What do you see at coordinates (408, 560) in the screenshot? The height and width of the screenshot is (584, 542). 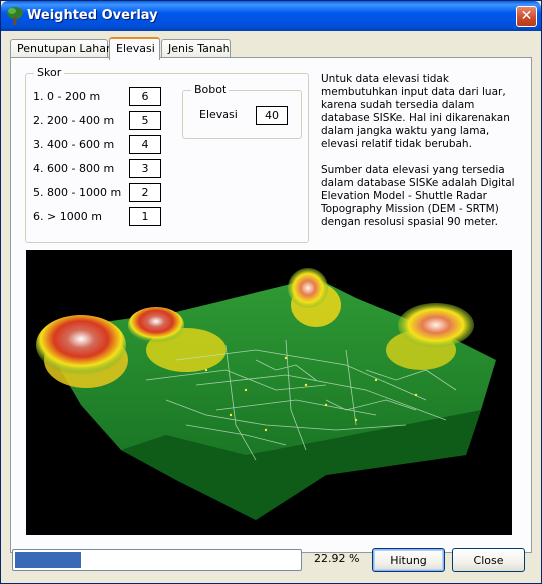 I see `hitung-button: Hitung` at bounding box center [408, 560].